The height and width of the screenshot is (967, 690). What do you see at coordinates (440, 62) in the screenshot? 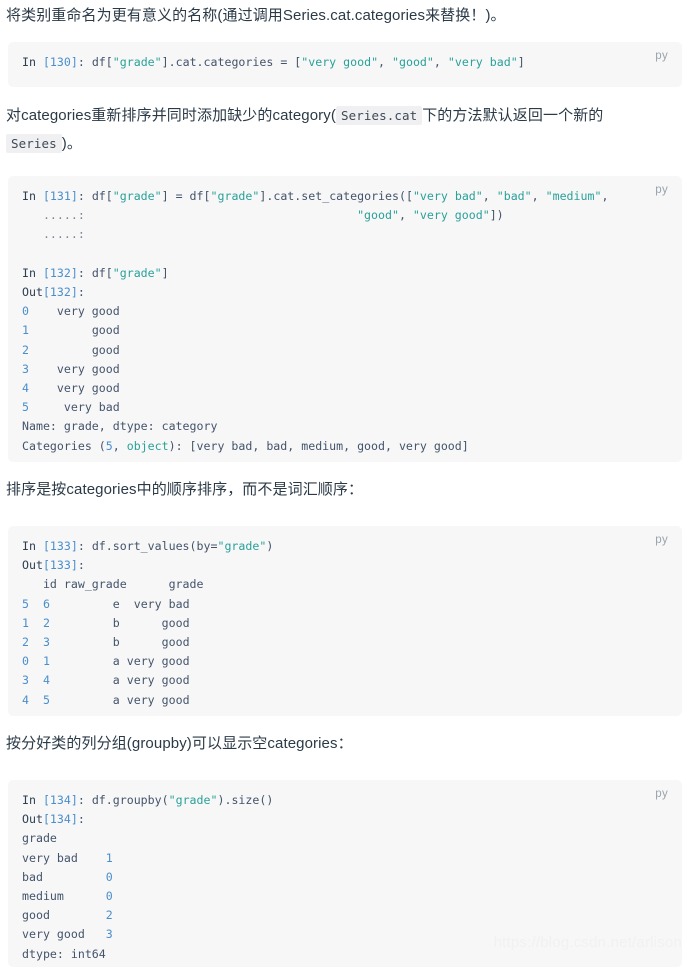
I see `code-sep-2: ,` at bounding box center [440, 62].